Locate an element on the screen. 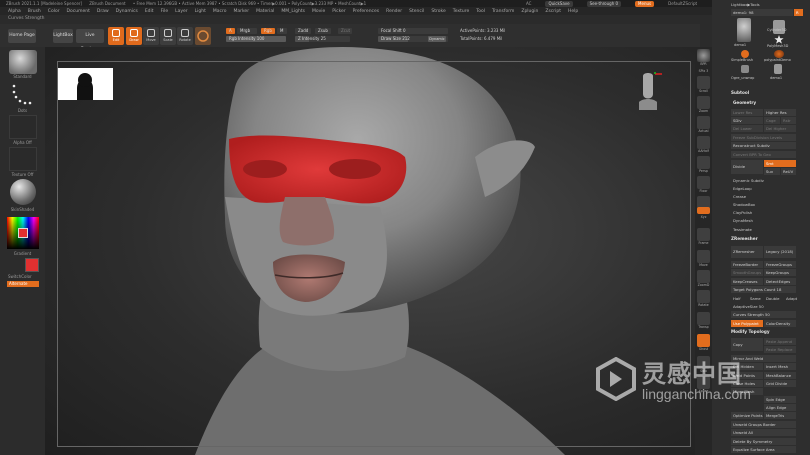 Image resolution: width=810 pixels, height=455 pixels. convert-bpr-button: Convert BPR To Geo is located at coordinates (763, 154).